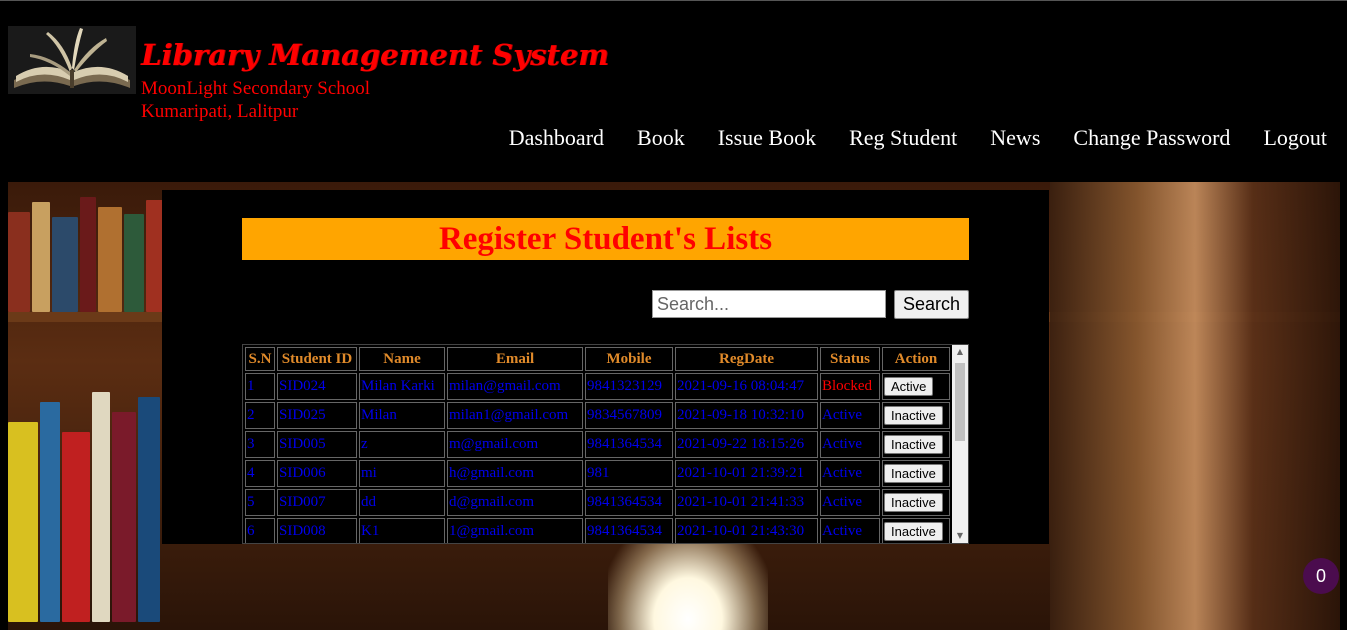 The height and width of the screenshot is (630, 1347). I want to click on cell-regdate: 2021-09-22 18:15:26, so click(746, 444).